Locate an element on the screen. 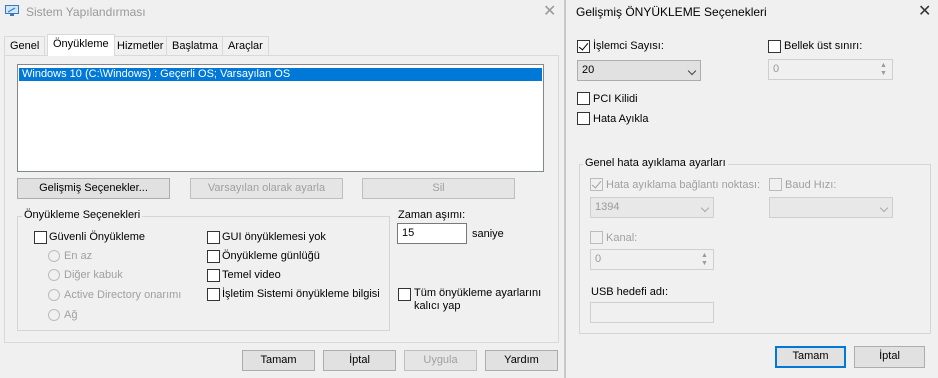  base-video-label: Temel video is located at coordinates (251, 275).